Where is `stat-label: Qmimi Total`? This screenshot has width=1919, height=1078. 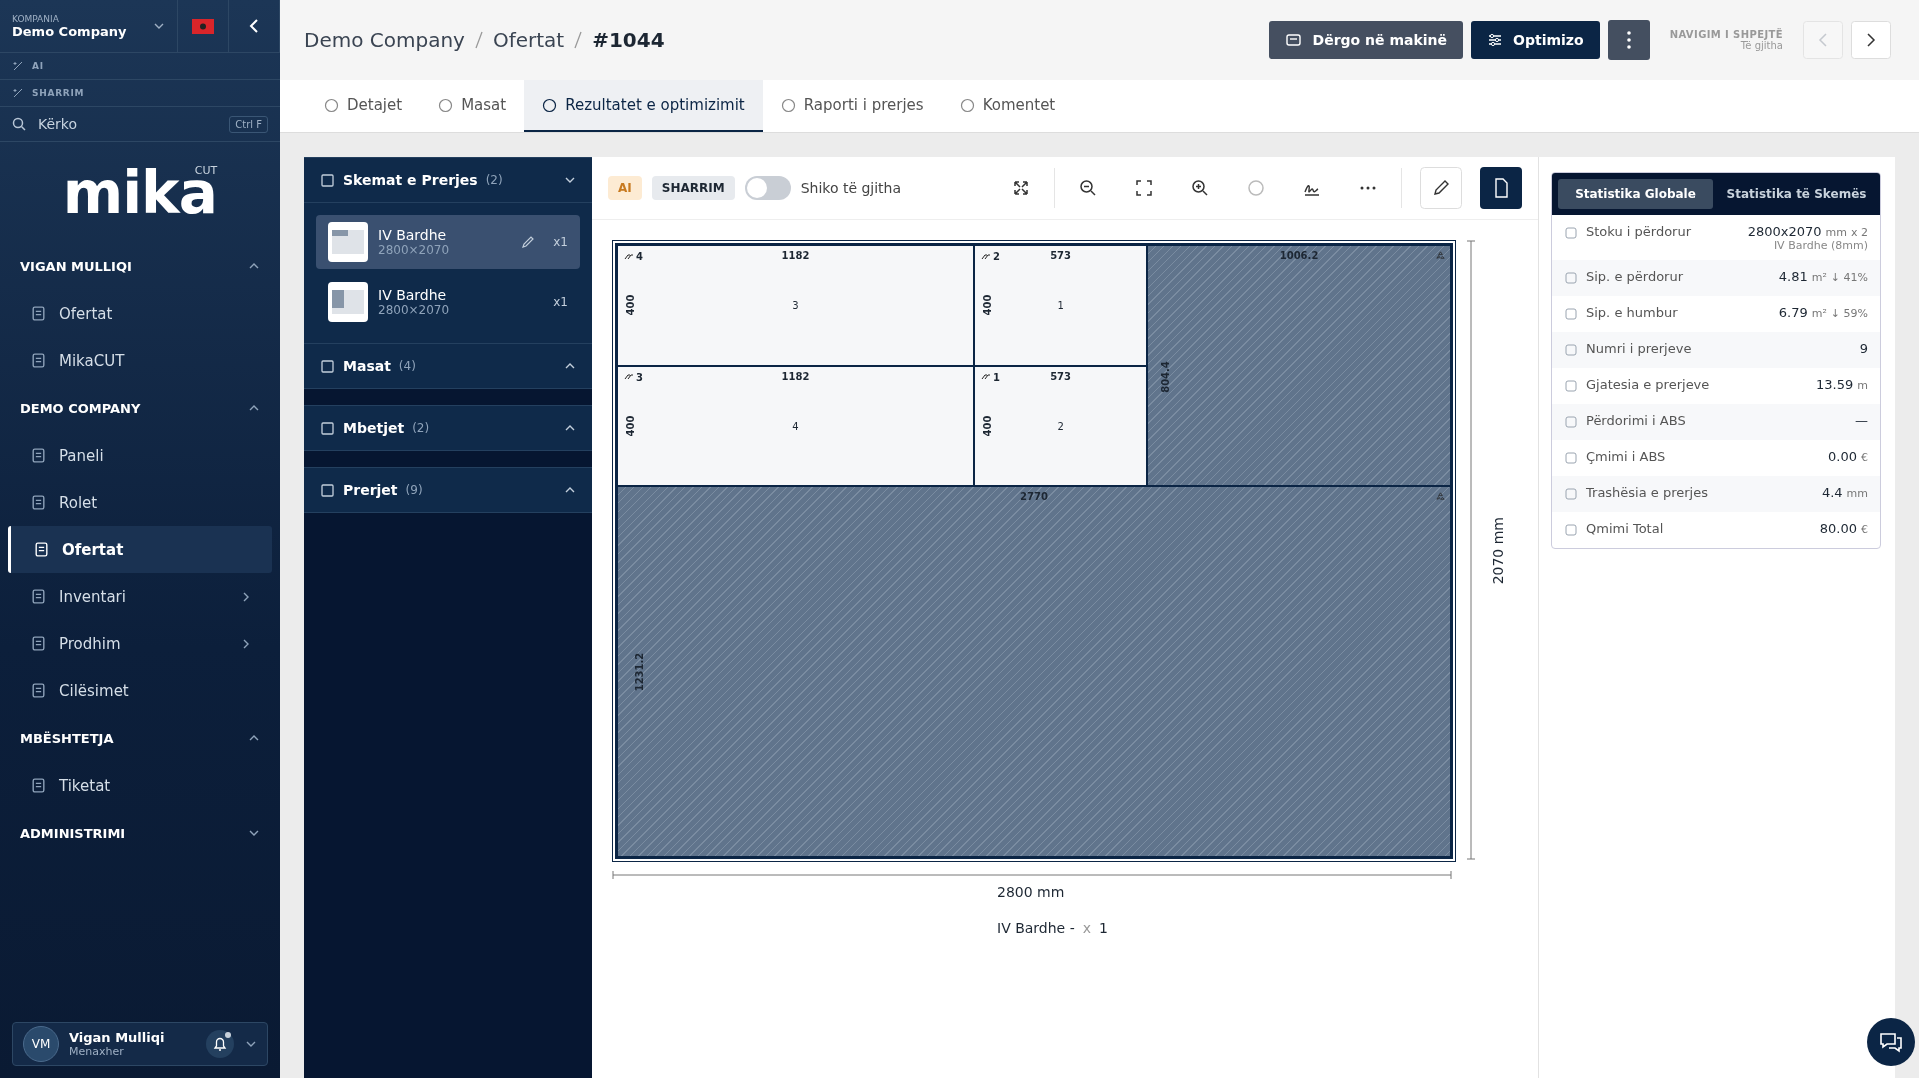
stat-label: Qmimi Total is located at coordinates (1625, 528).